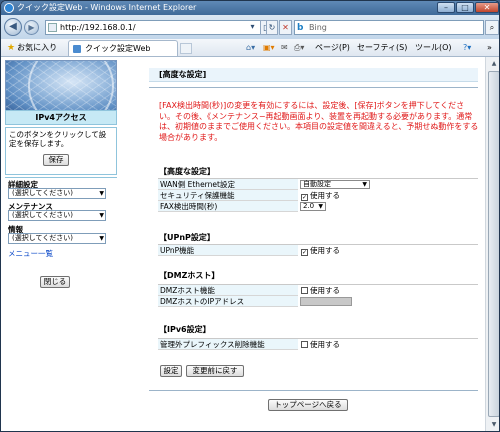  Describe the element at coordinates (285, 27) in the screenshot. I see `stop-button: ✕` at that location.